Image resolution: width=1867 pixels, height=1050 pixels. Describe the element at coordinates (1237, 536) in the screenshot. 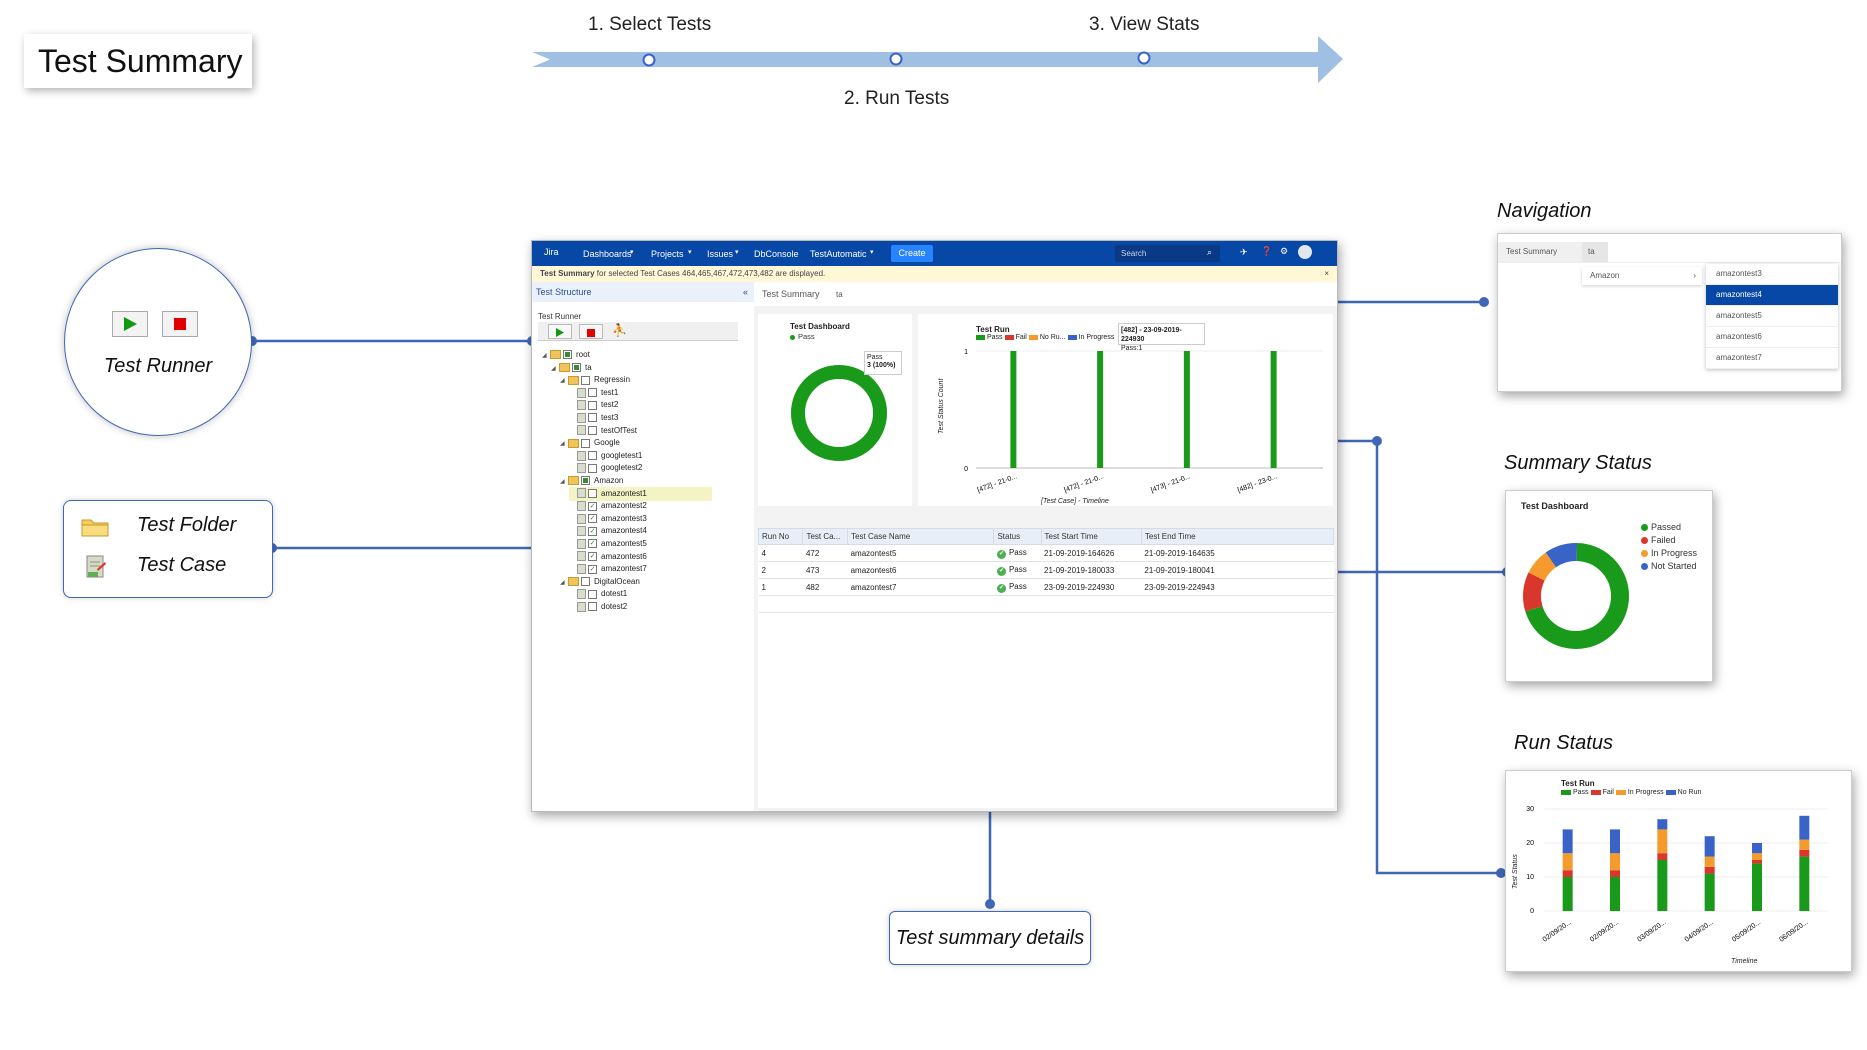

I see `column-header: Test End Time` at that location.